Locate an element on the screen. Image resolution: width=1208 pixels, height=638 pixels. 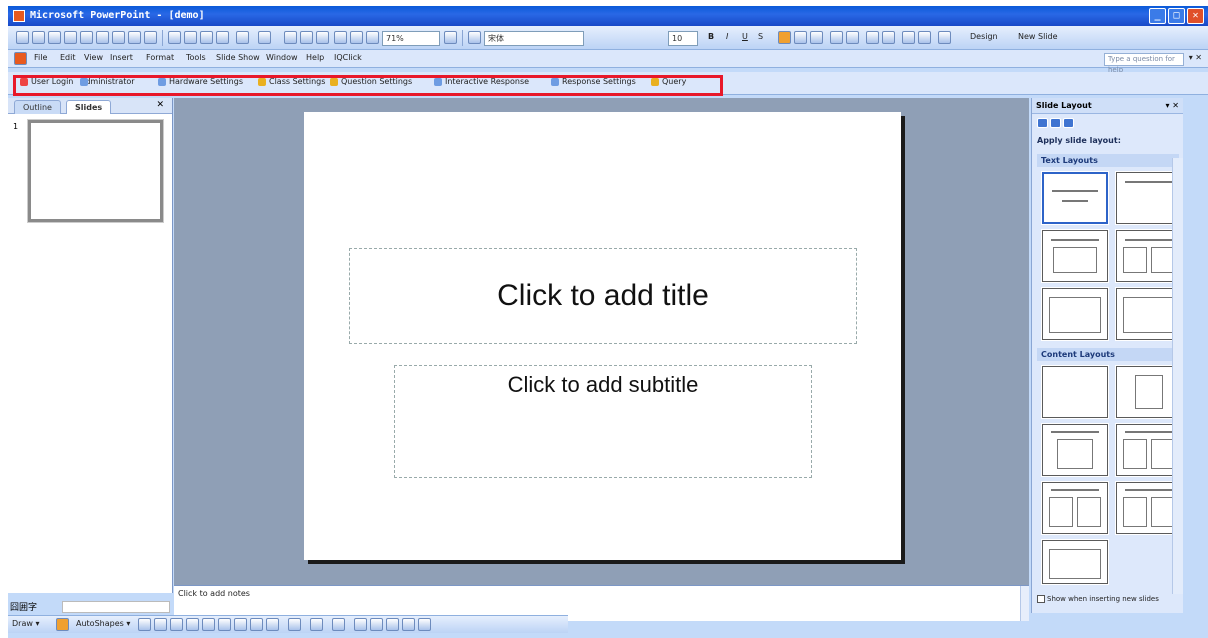
picture-icon is located at coordinates (272, 624).